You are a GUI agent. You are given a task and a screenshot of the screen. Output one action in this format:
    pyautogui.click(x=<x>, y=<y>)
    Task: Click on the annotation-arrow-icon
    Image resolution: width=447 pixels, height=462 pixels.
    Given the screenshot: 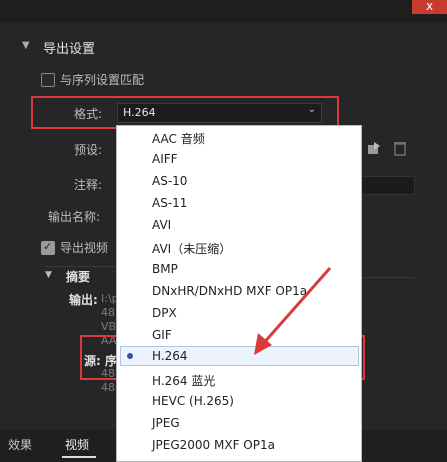 What is the action you would take?
    pyautogui.click(x=293, y=311)
    